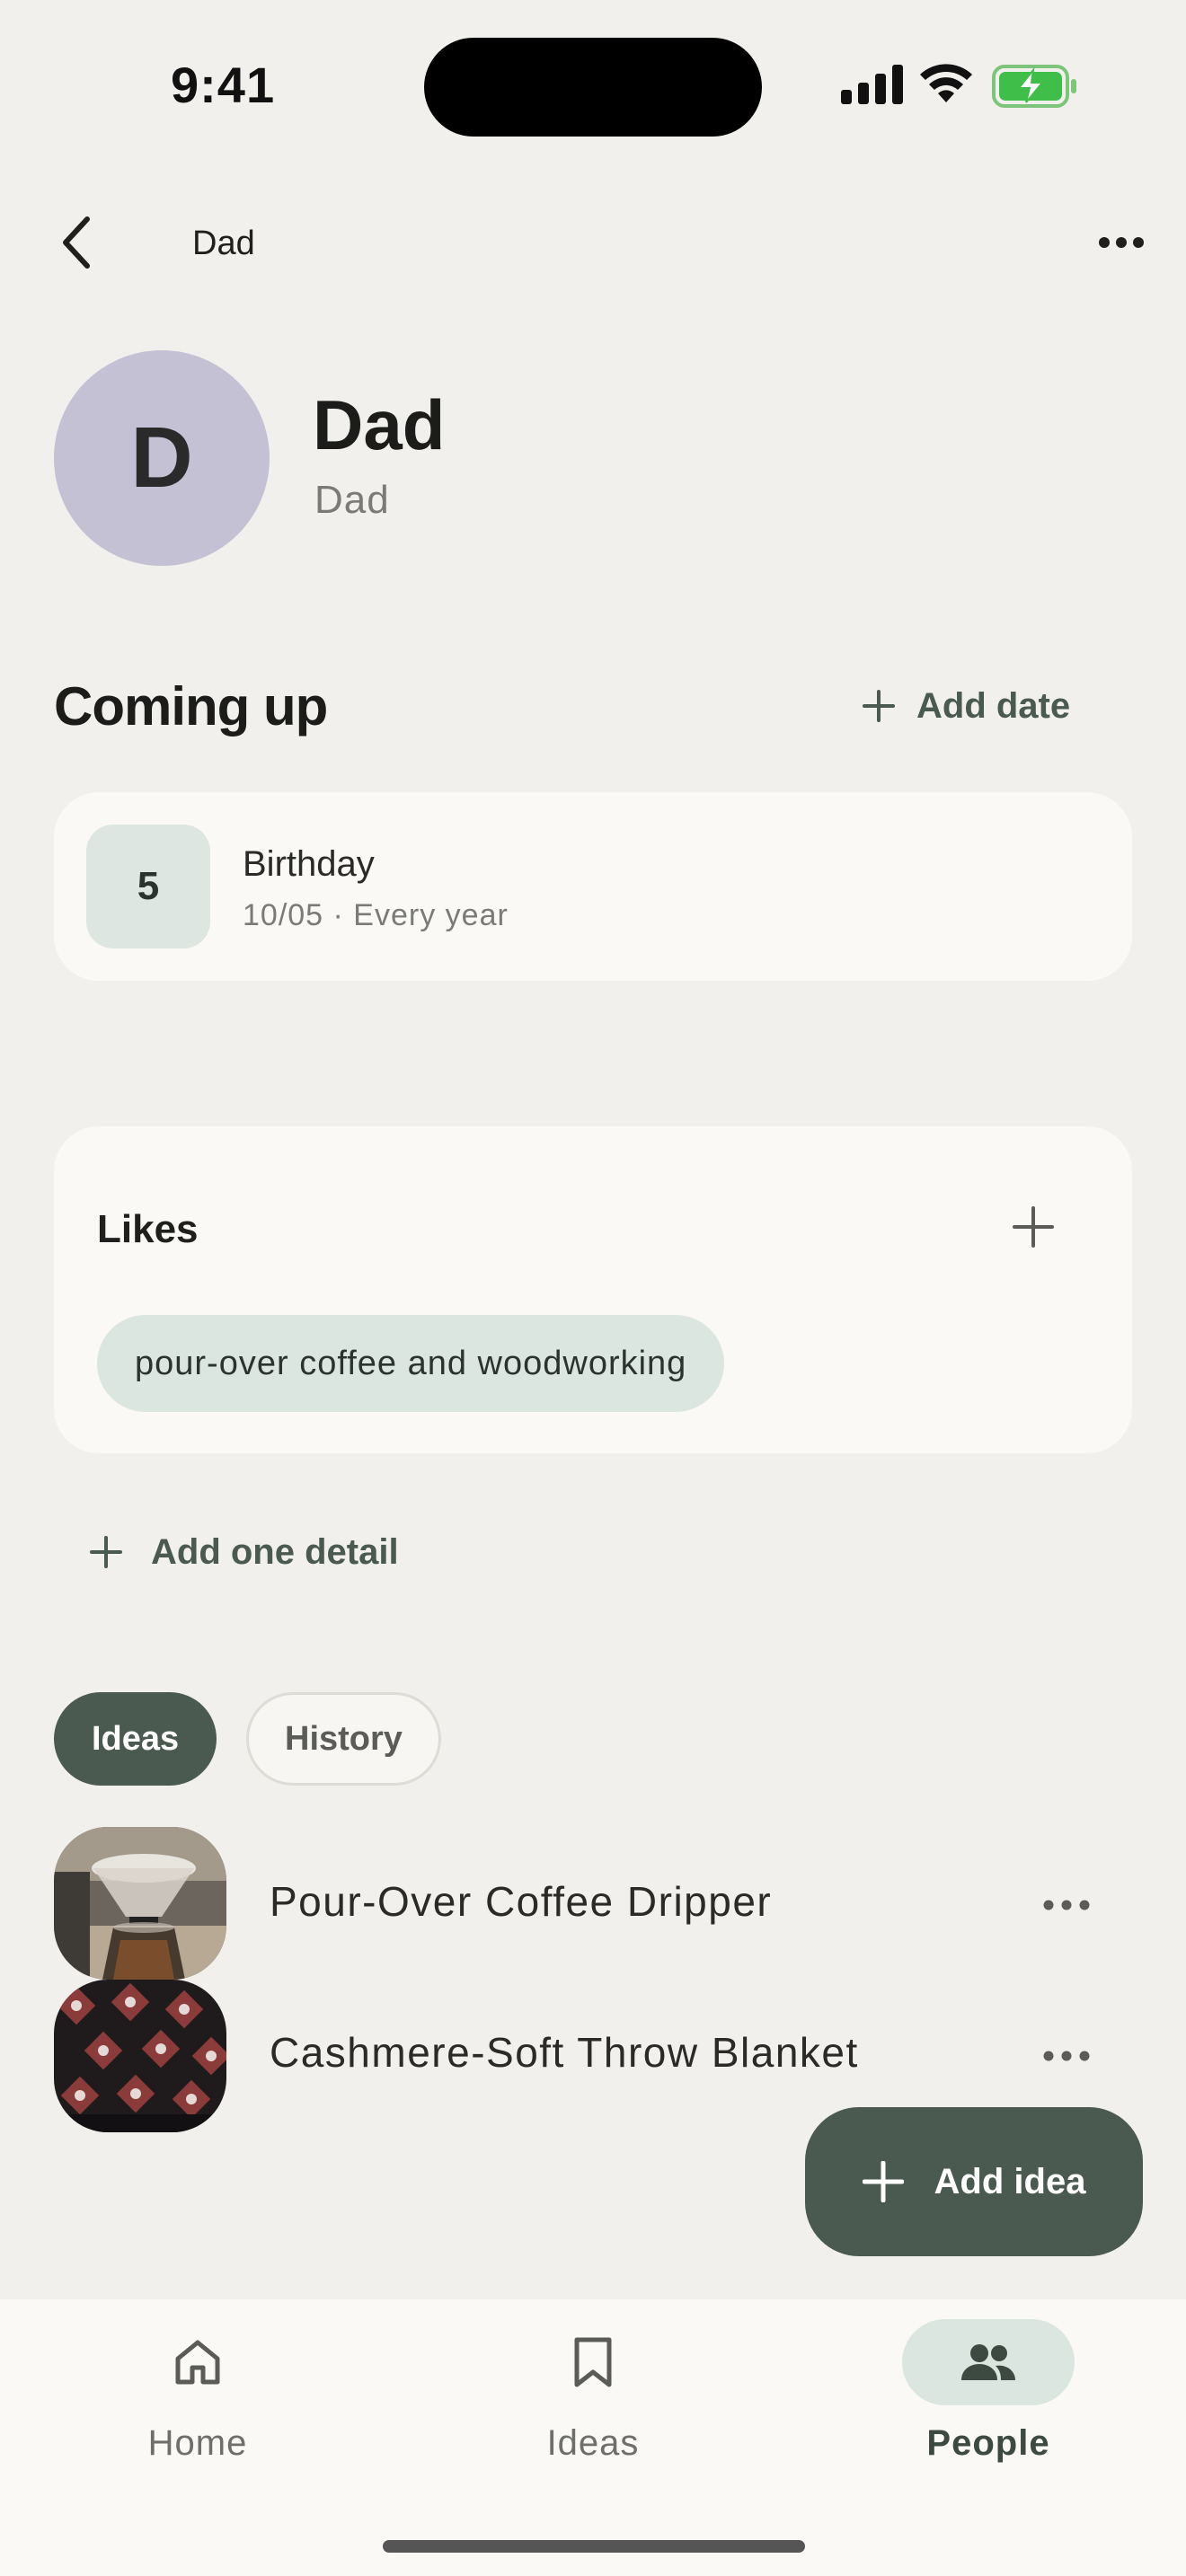 This screenshot has height=2576, width=1186. I want to click on event-day-badge: 5, so click(148, 886).